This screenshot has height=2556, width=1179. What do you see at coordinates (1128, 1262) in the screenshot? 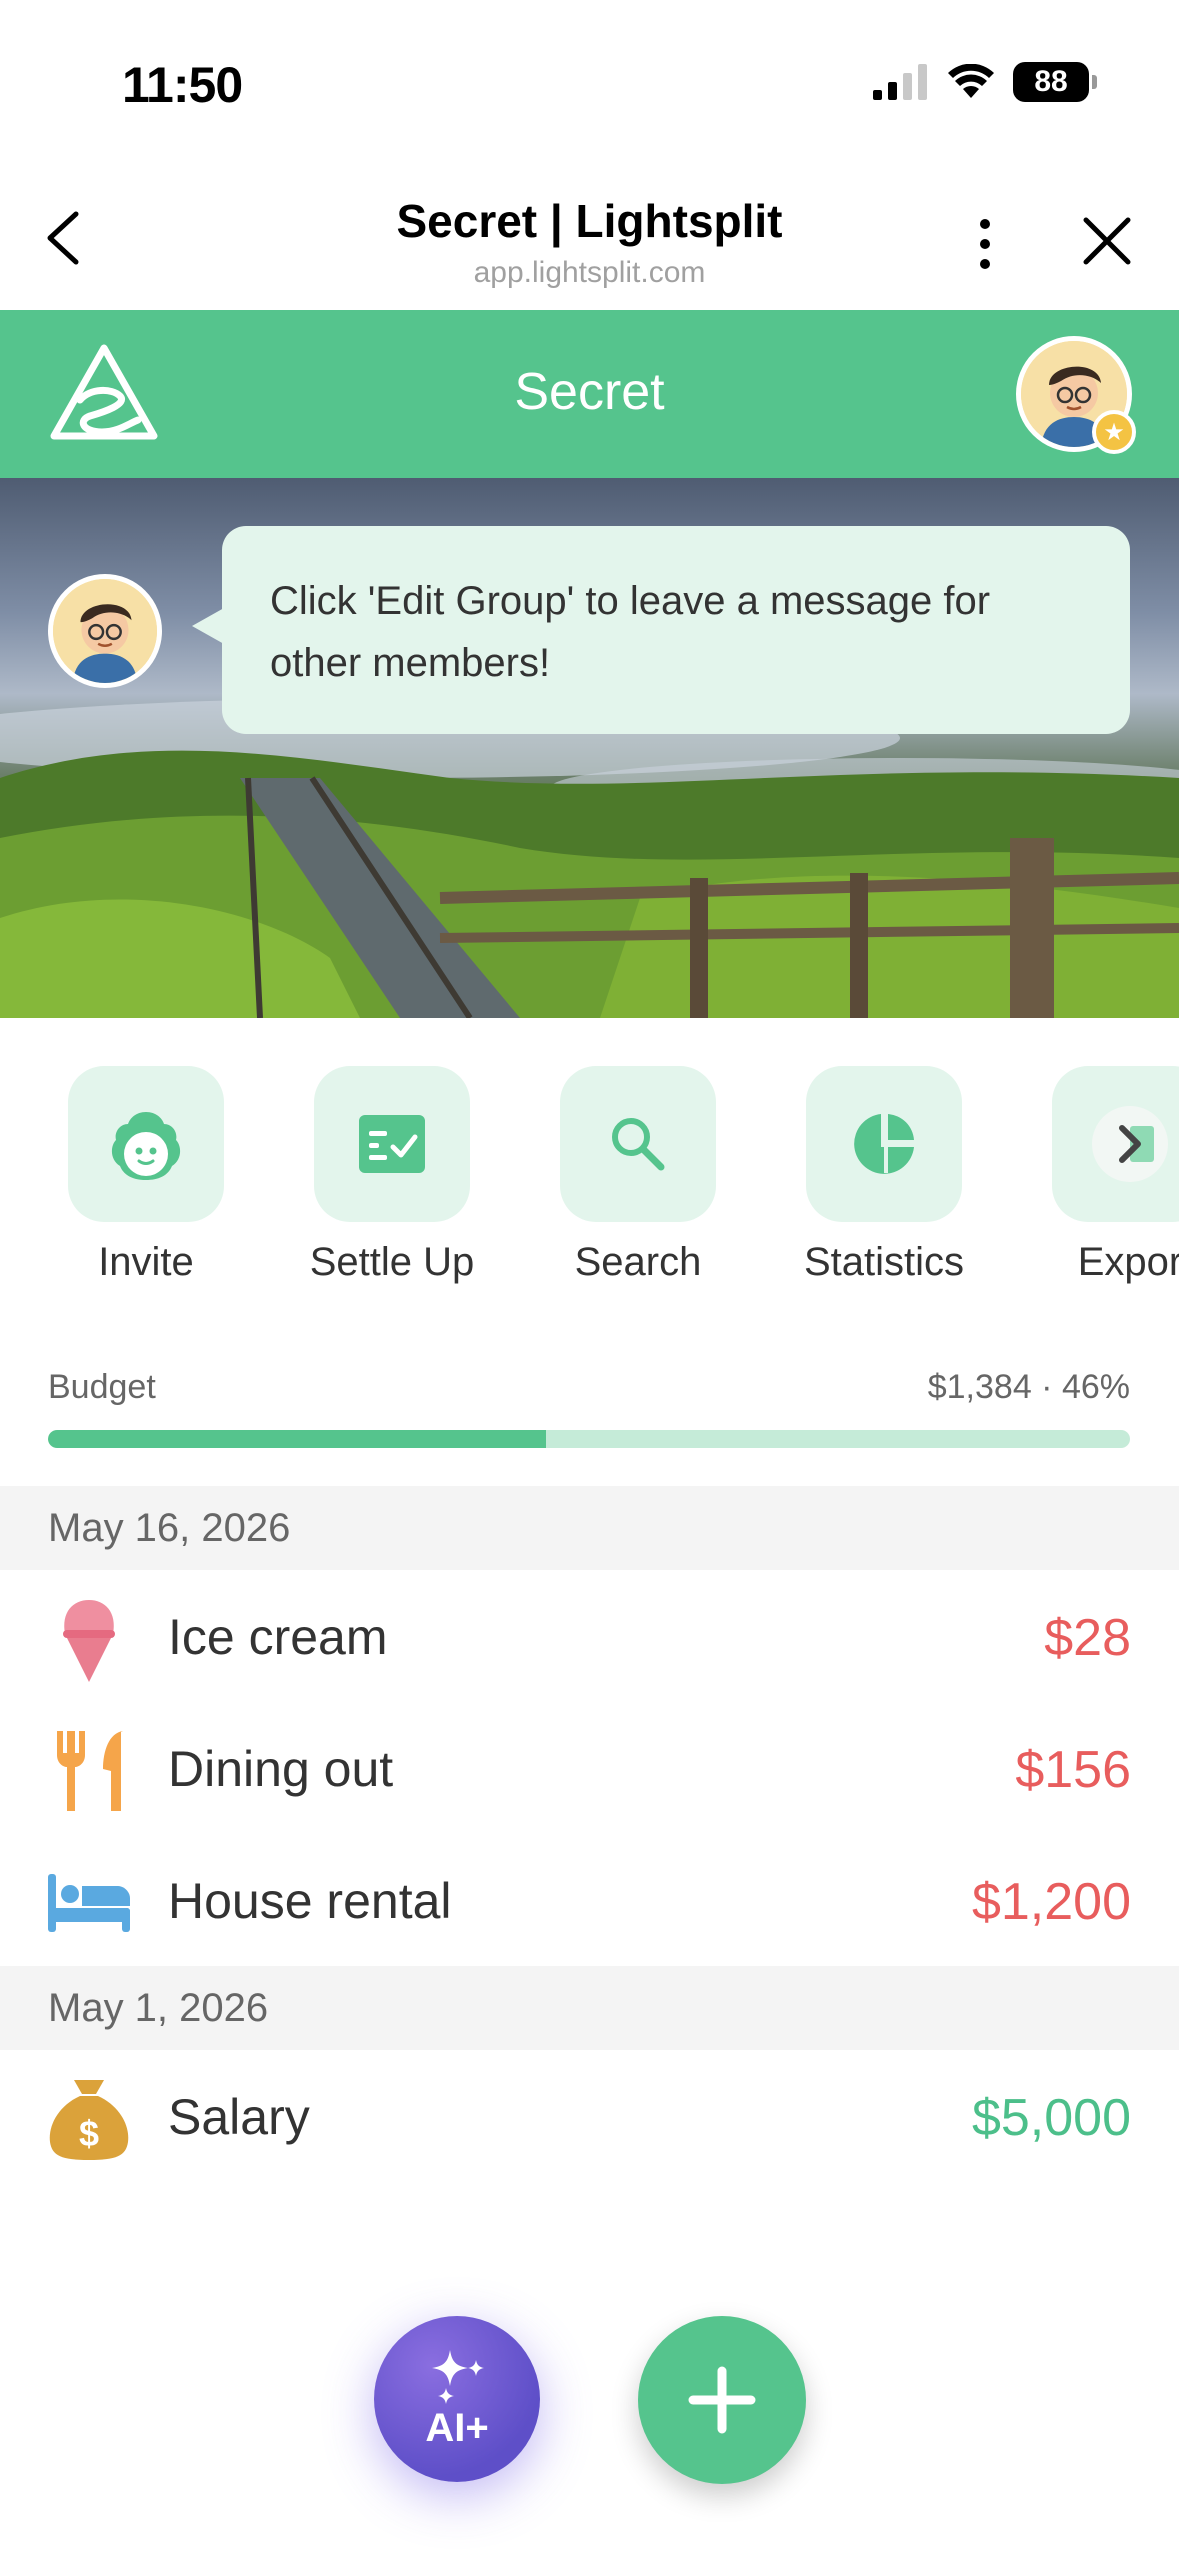
I see `export-label: Expor` at bounding box center [1128, 1262].